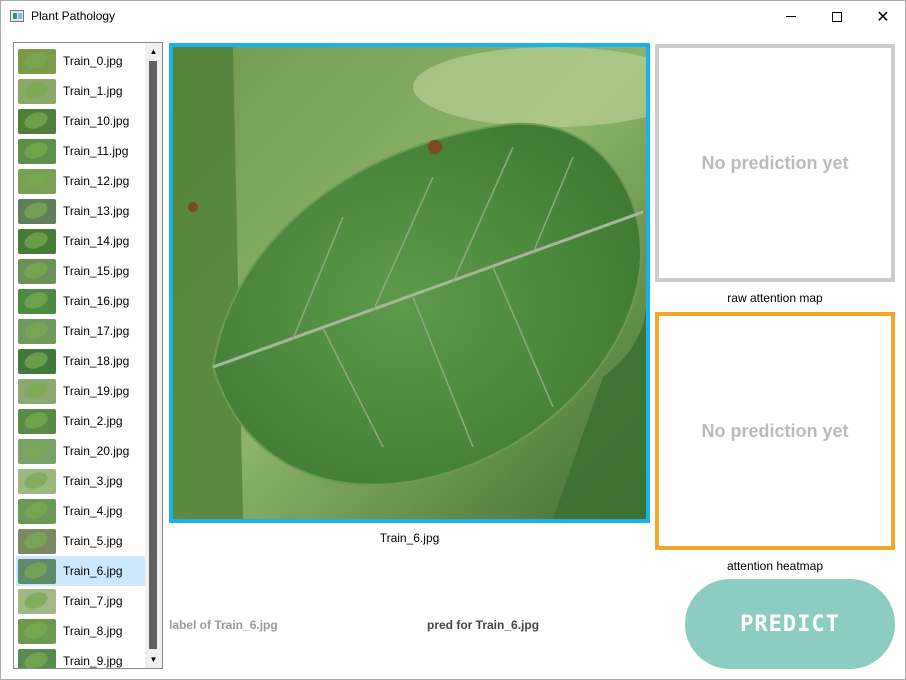  What do you see at coordinates (93, 571) in the screenshot?
I see `list-item-label: Train_6.jpg` at bounding box center [93, 571].